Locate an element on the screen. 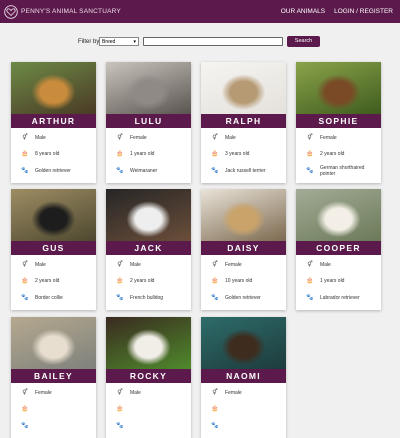 The image size is (400, 438). animal-breed-row: 🐾 Border collie is located at coordinates (42, 297).